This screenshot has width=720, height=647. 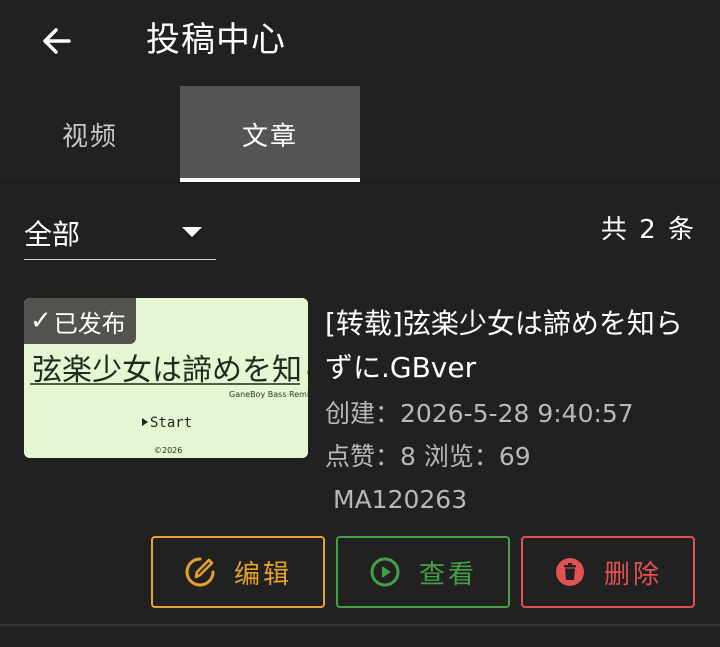 What do you see at coordinates (385, 572) in the screenshot?
I see `play-circle-icon` at bounding box center [385, 572].